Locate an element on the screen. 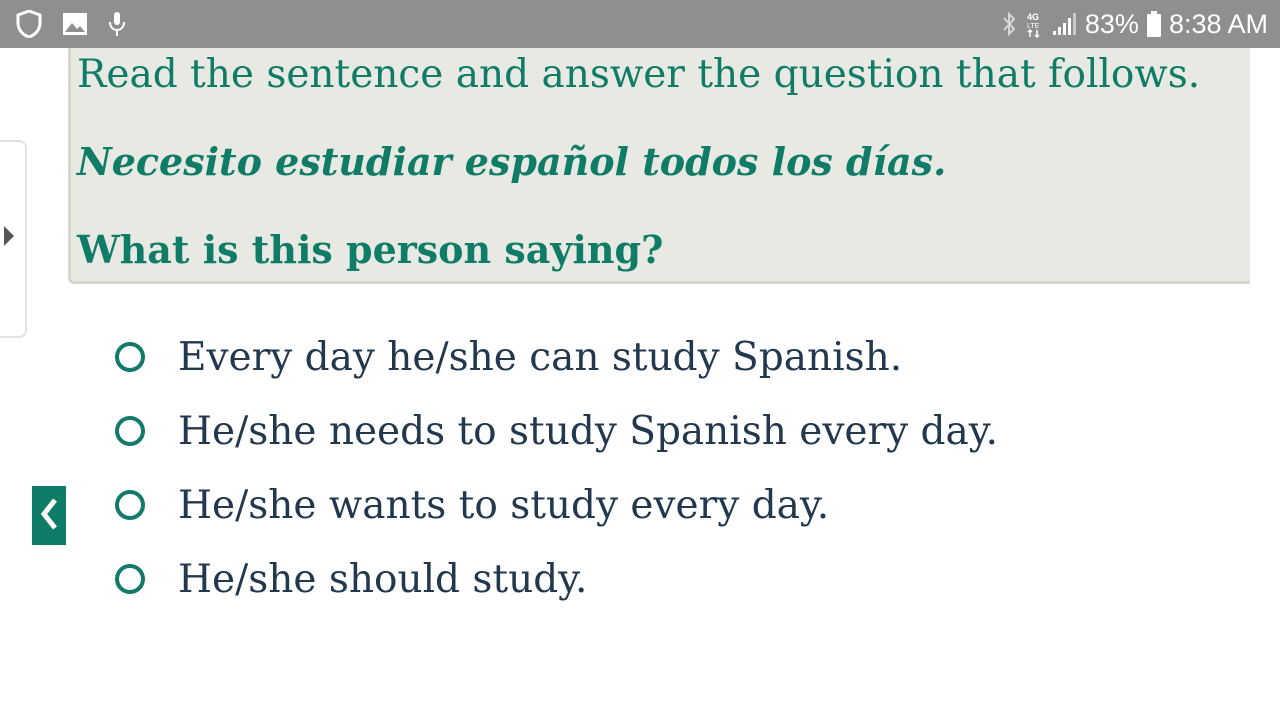 This screenshot has height=720, width=1280. battery-icon is located at coordinates (1153, 24).